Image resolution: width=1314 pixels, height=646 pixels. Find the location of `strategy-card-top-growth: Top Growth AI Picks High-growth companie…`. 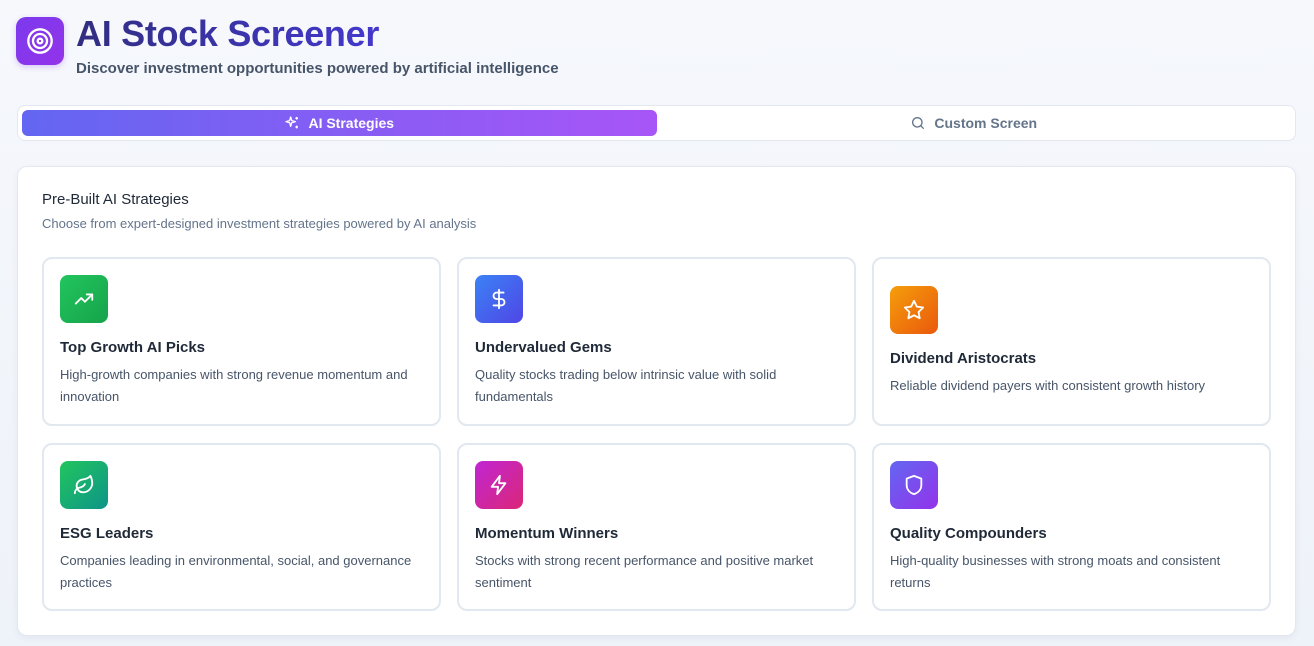

strategy-card-top-growth: Top Growth AI Picks High-growth companie… is located at coordinates (241, 341).